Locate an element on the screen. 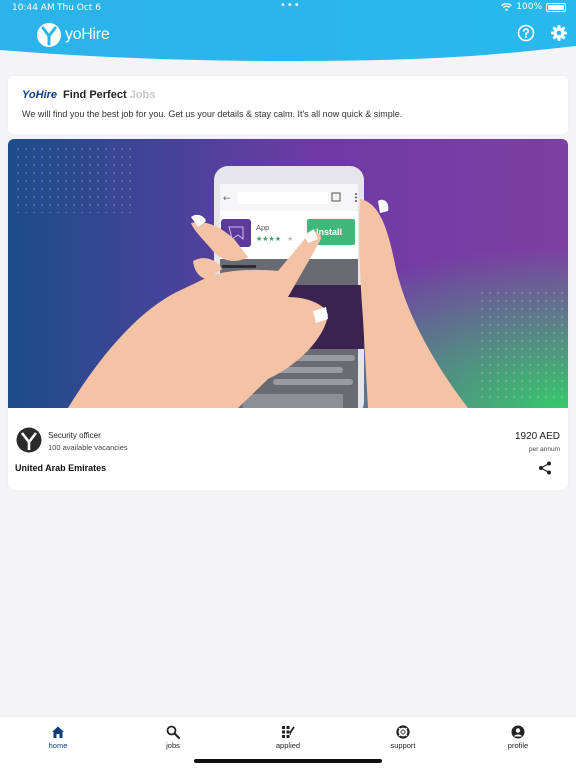 This screenshot has height=768, width=576. status-right: 100% is located at coordinates (533, 7).